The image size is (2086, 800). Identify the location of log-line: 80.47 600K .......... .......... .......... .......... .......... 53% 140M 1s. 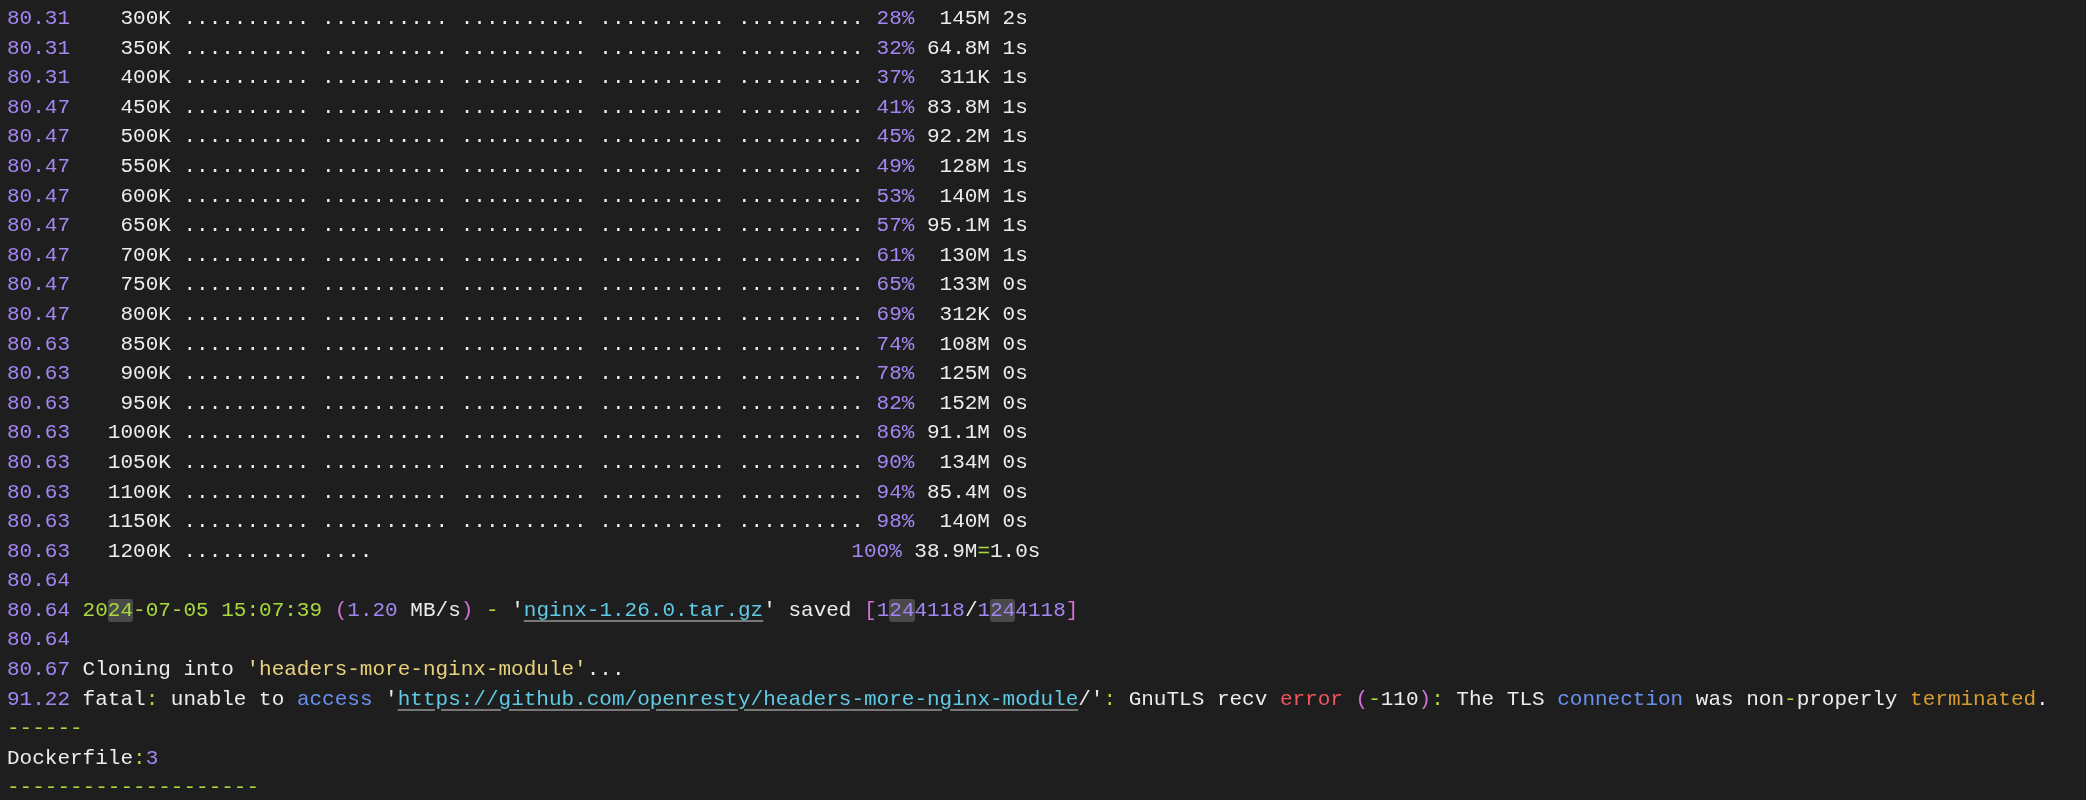
(517, 196).